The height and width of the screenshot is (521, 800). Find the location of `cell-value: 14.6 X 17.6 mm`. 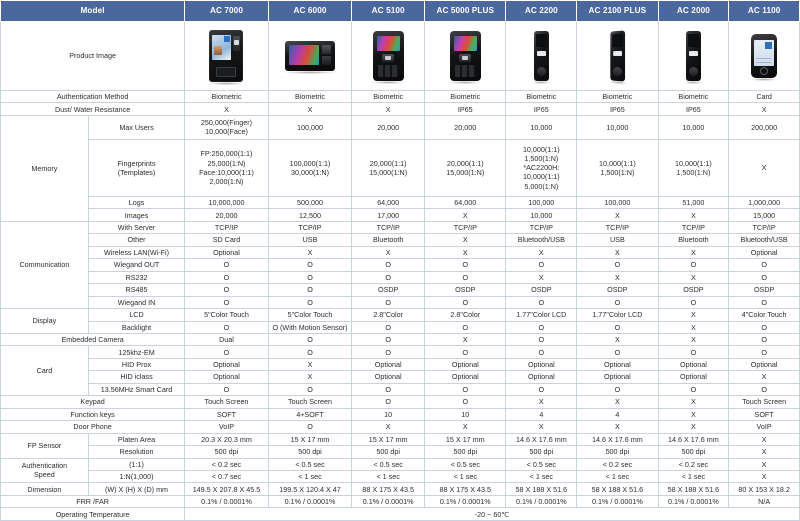

cell-value: 14.6 X 17.6 mm is located at coordinates (693, 439).